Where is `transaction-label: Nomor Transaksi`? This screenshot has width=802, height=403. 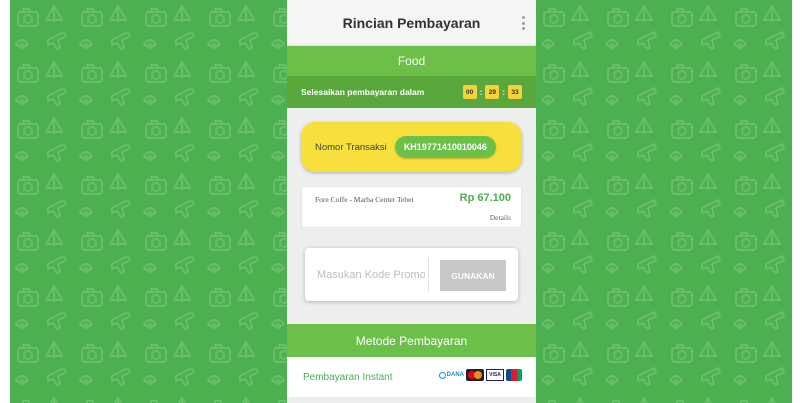
transaction-label: Nomor Transaksi is located at coordinates (351, 147).